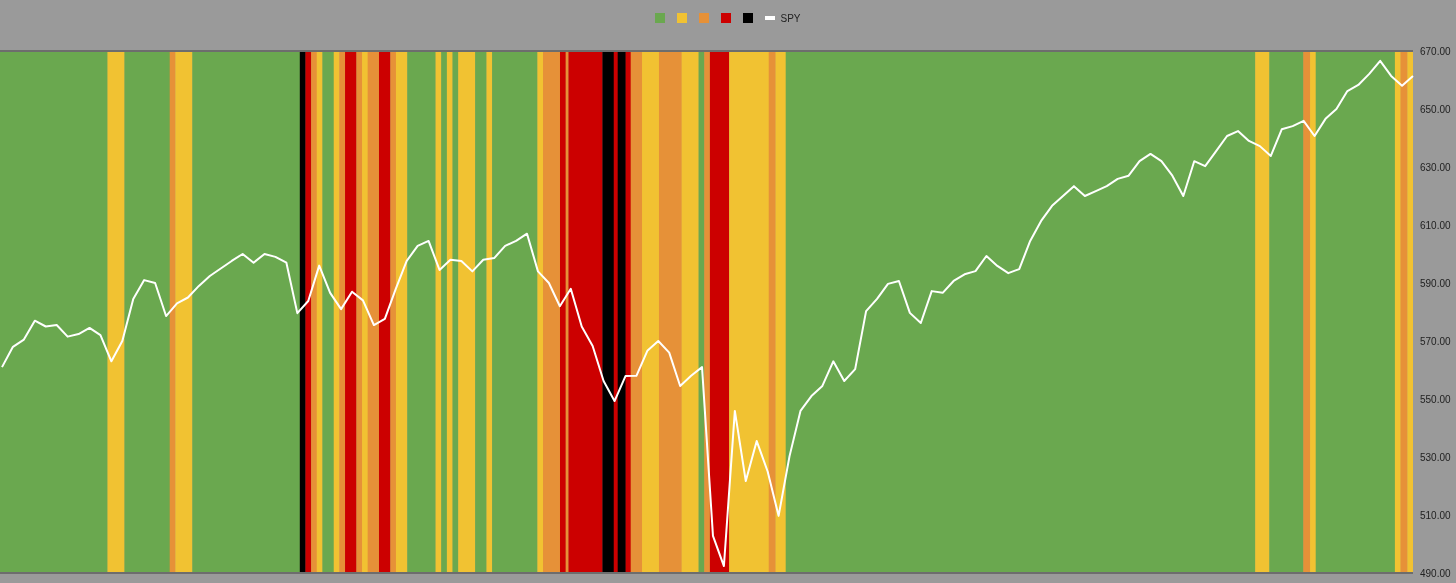 The width and height of the screenshot is (1456, 583). What do you see at coordinates (1435, 515) in the screenshot?
I see `axis-tick-label: 510.00` at bounding box center [1435, 515].